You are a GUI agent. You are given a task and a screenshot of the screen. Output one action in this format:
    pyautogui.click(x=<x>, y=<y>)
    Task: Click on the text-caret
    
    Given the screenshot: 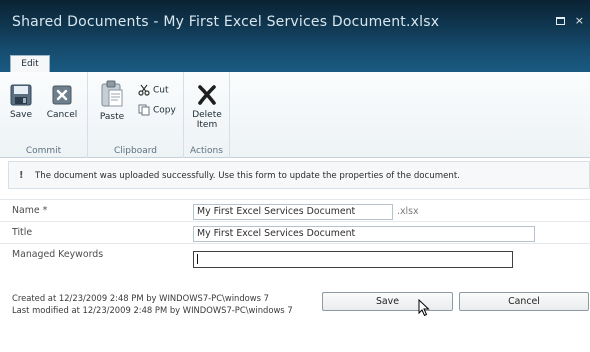 What is the action you would take?
    pyautogui.click(x=197, y=258)
    